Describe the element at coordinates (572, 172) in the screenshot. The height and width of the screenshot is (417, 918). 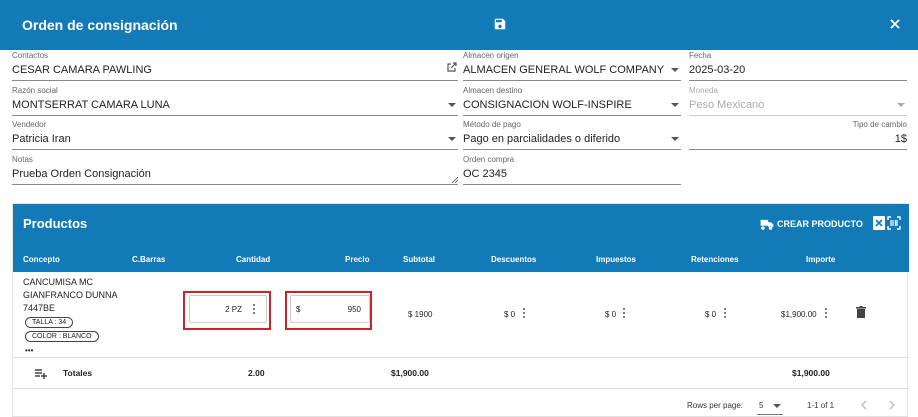
I see `orden-compra-field: Orden compra OC 2345` at that location.